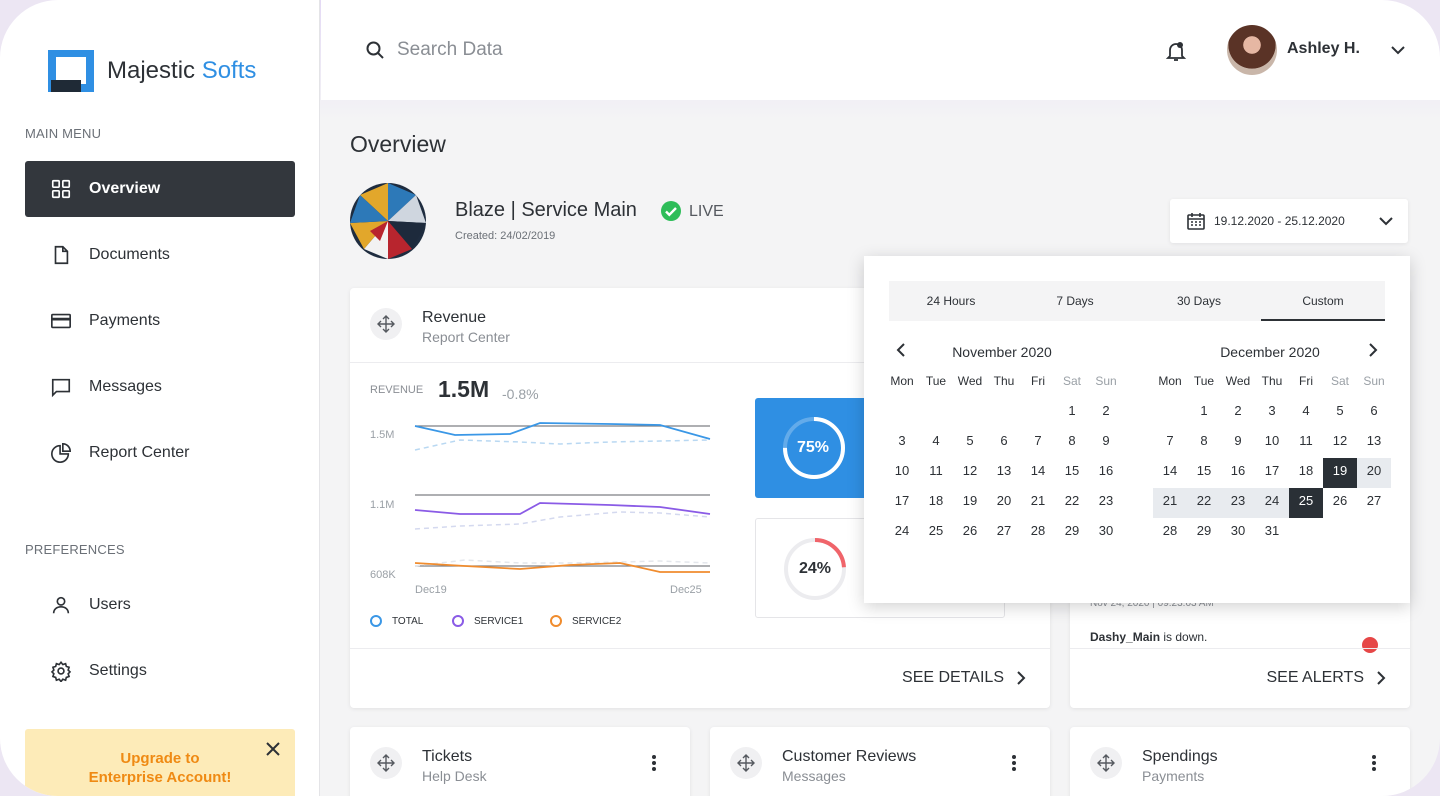  Describe the element at coordinates (1323, 49) in the screenshot. I see `user-name: Ashley H.` at that location.